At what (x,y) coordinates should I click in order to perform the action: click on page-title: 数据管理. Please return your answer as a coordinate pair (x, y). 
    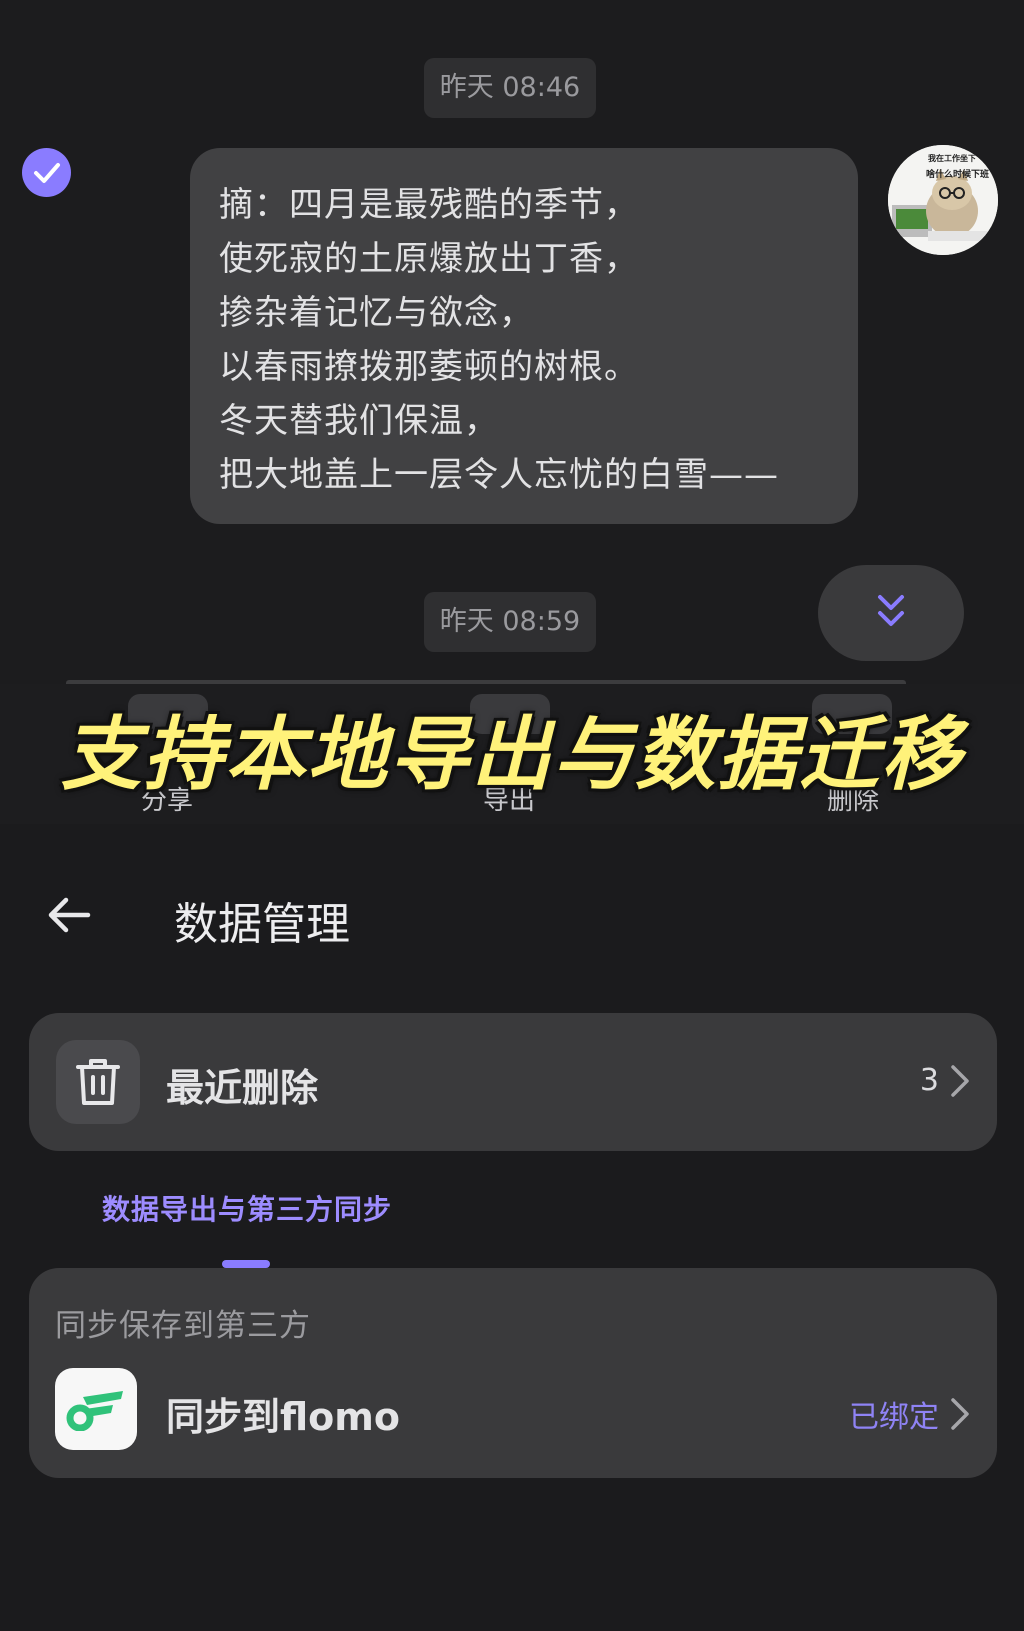
    Looking at the image, I should click on (262, 924).